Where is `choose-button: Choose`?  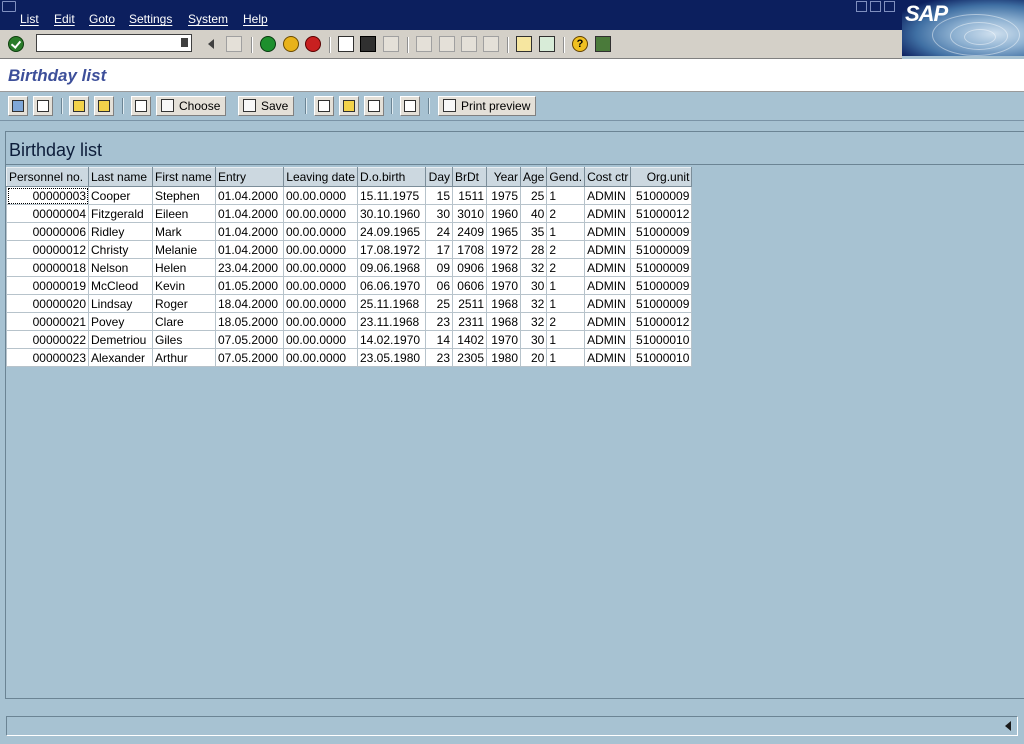 choose-button: Choose is located at coordinates (191, 106).